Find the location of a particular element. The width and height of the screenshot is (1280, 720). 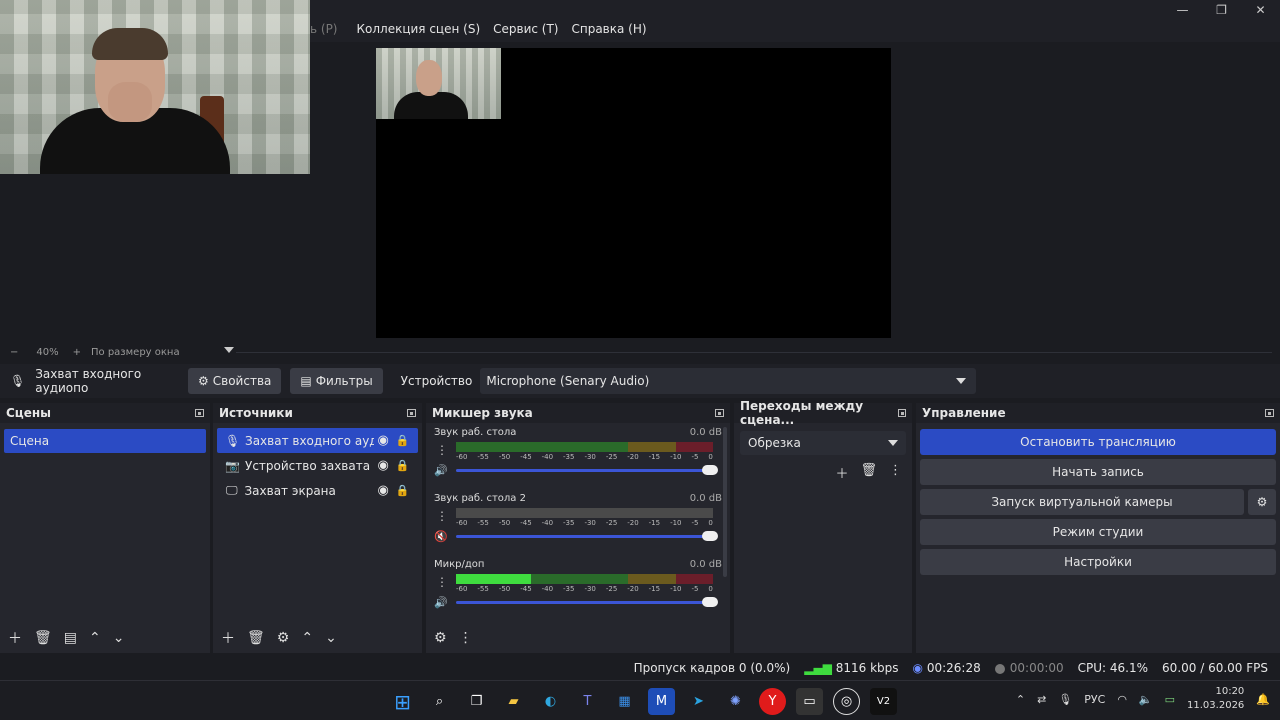

menu-item-scene-collection: Коллекция сцен (S) is located at coordinates (419, 29).